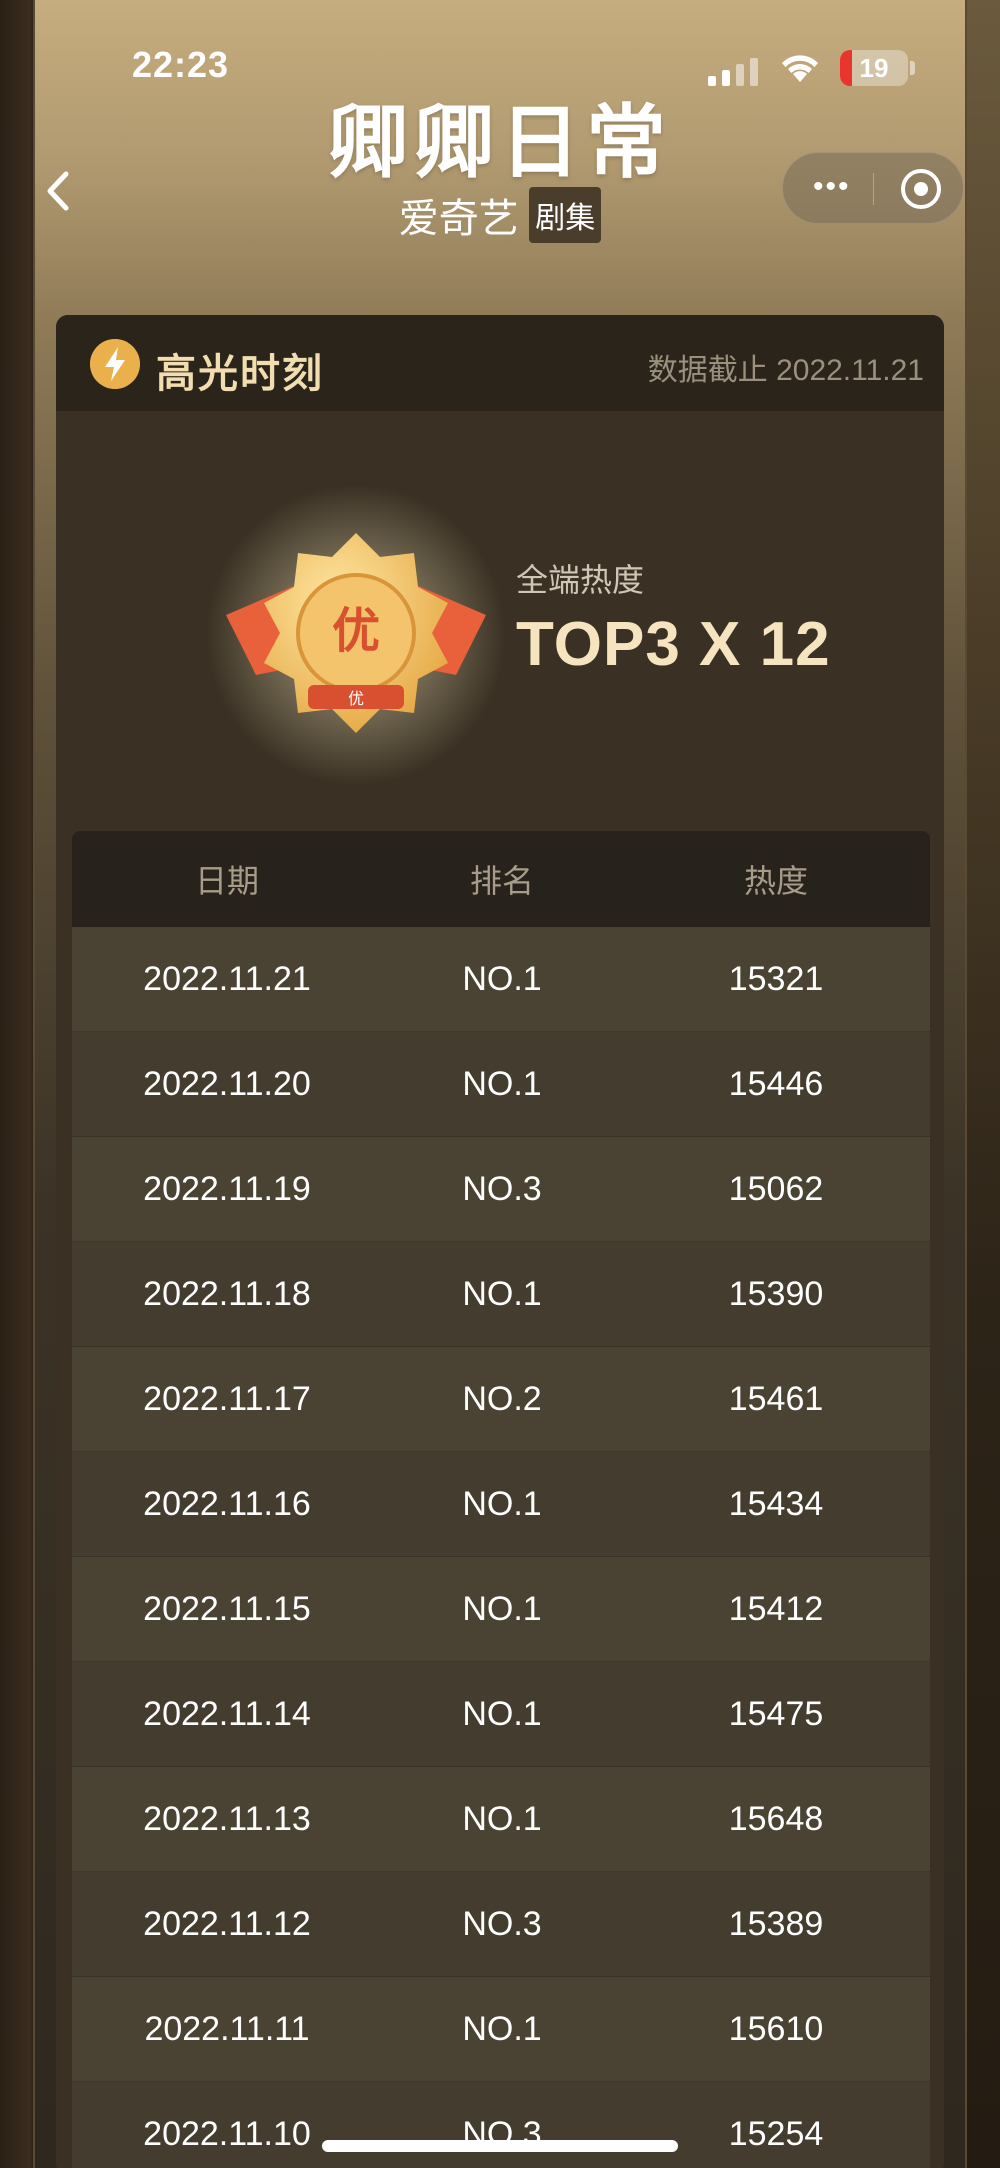  Describe the element at coordinates (355, 631) in the screenshot. I see `medal-center-text: 优` at that location.